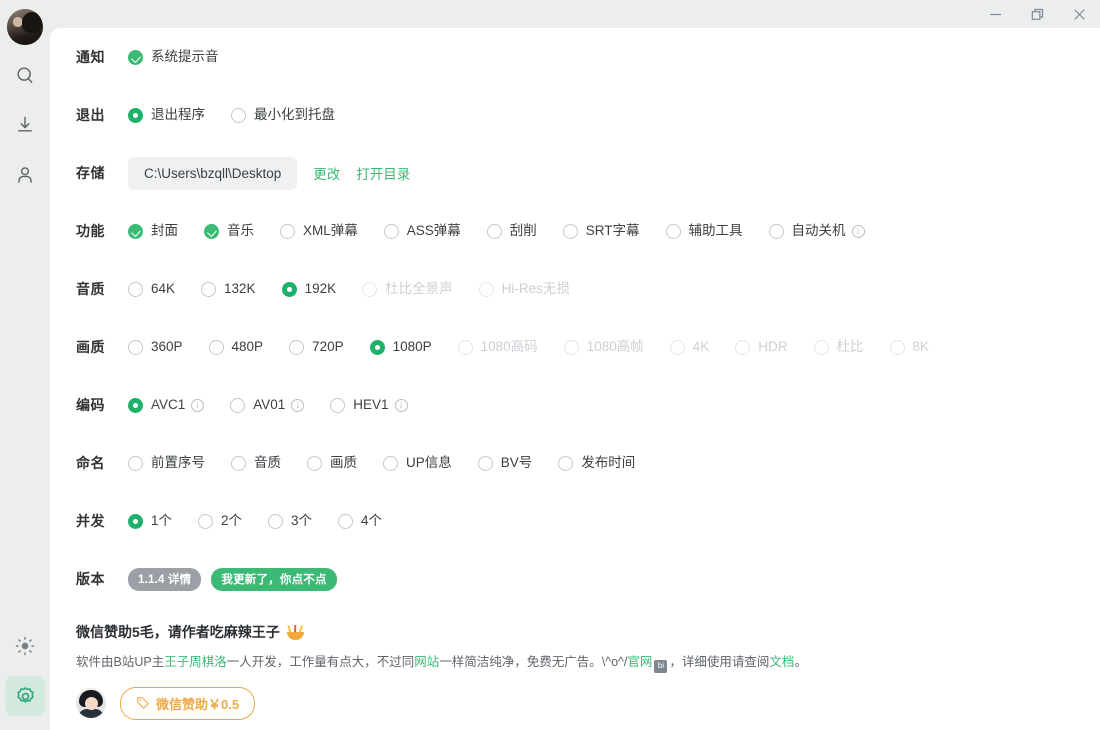  What do you see at coordinates (995, 14) in the screenshot?
I see `minimize-icon` at bounding box center [995, 14].